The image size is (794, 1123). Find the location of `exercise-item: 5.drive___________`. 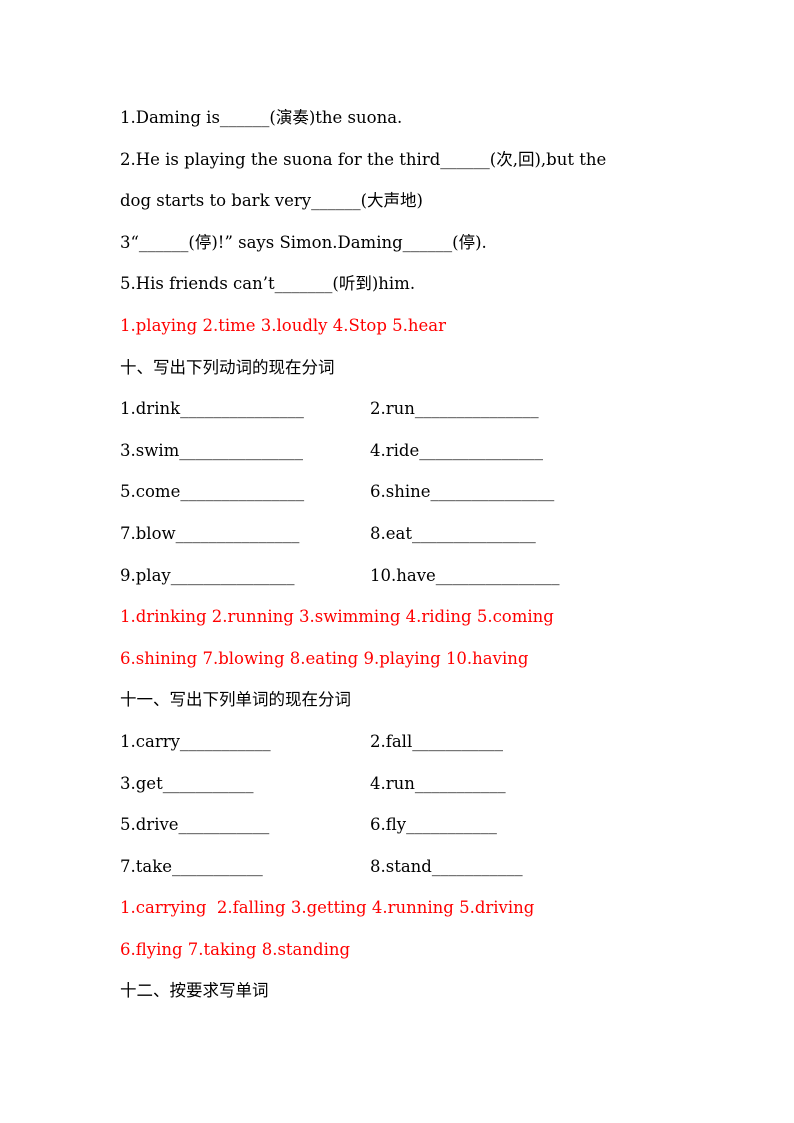

exercise-item: 5.drive___________ is located at coordinates (195, 825).